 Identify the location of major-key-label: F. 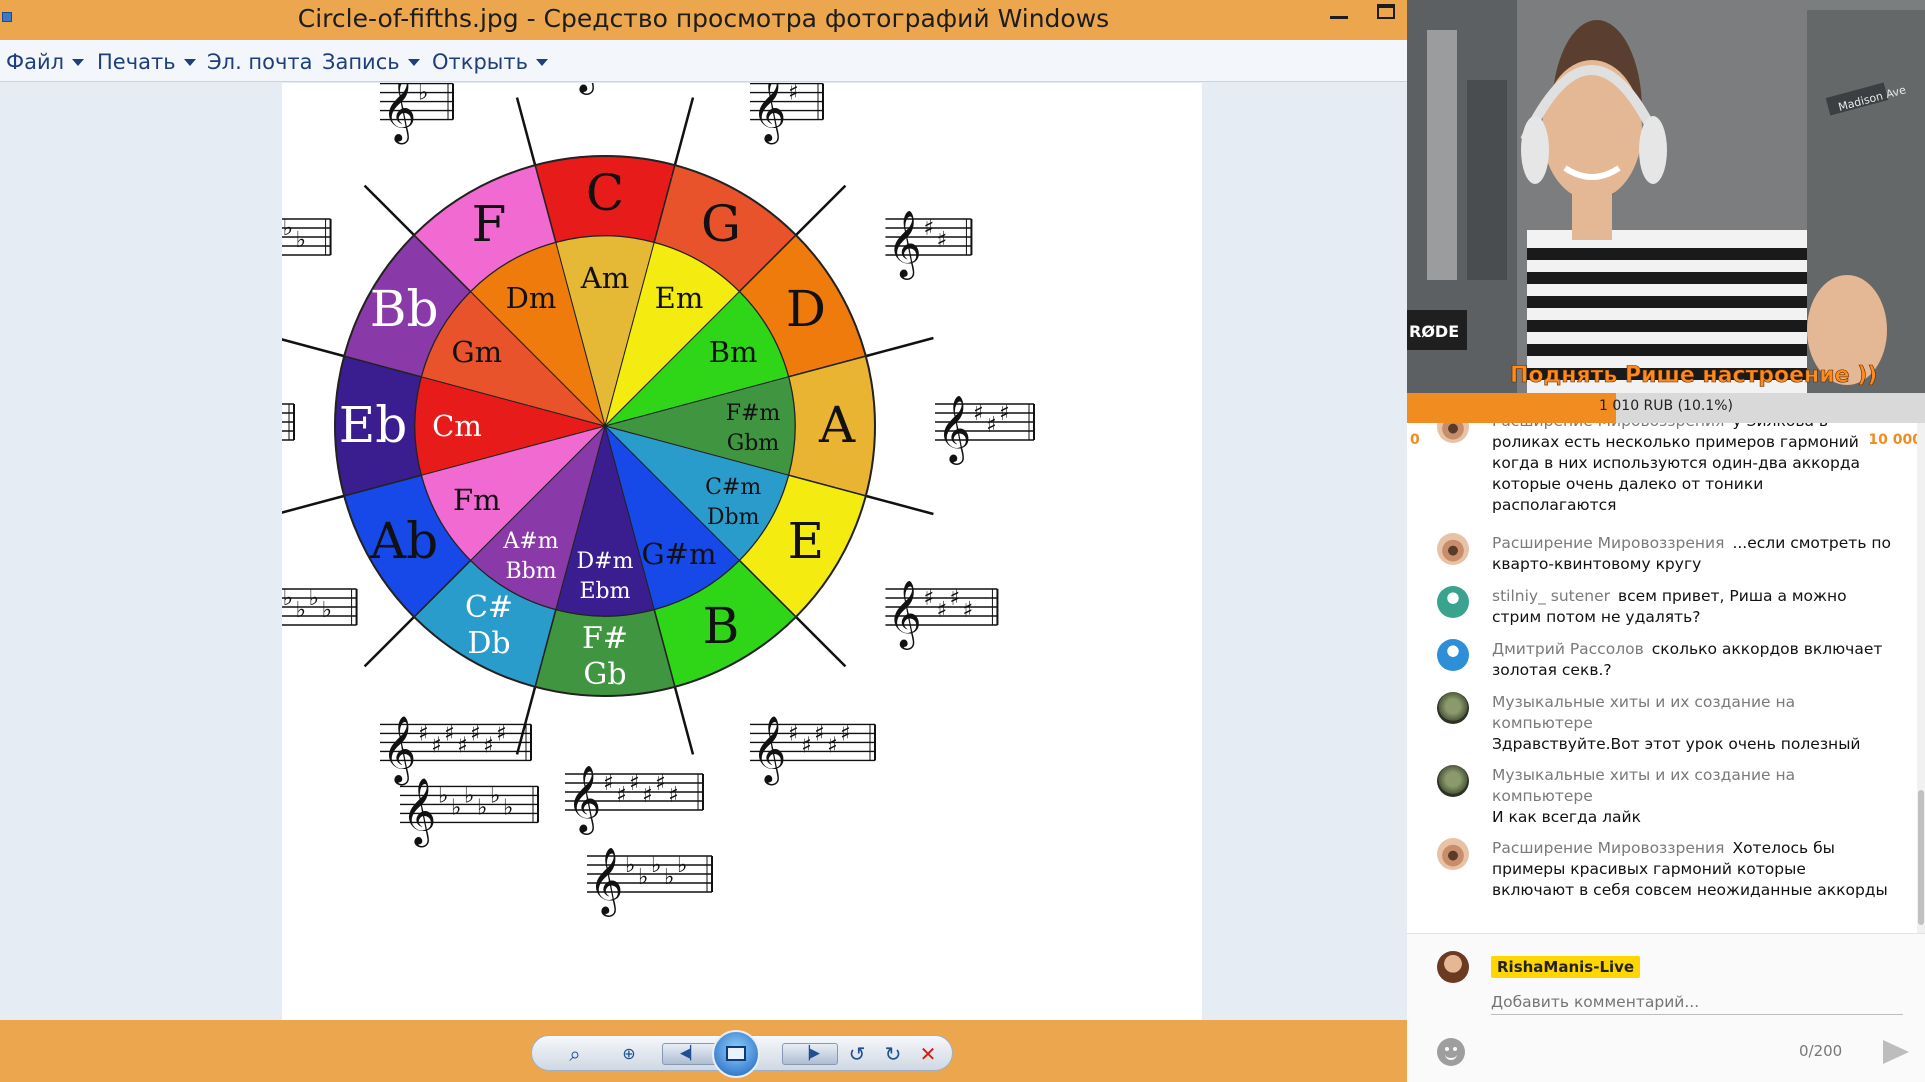
(489, 224).